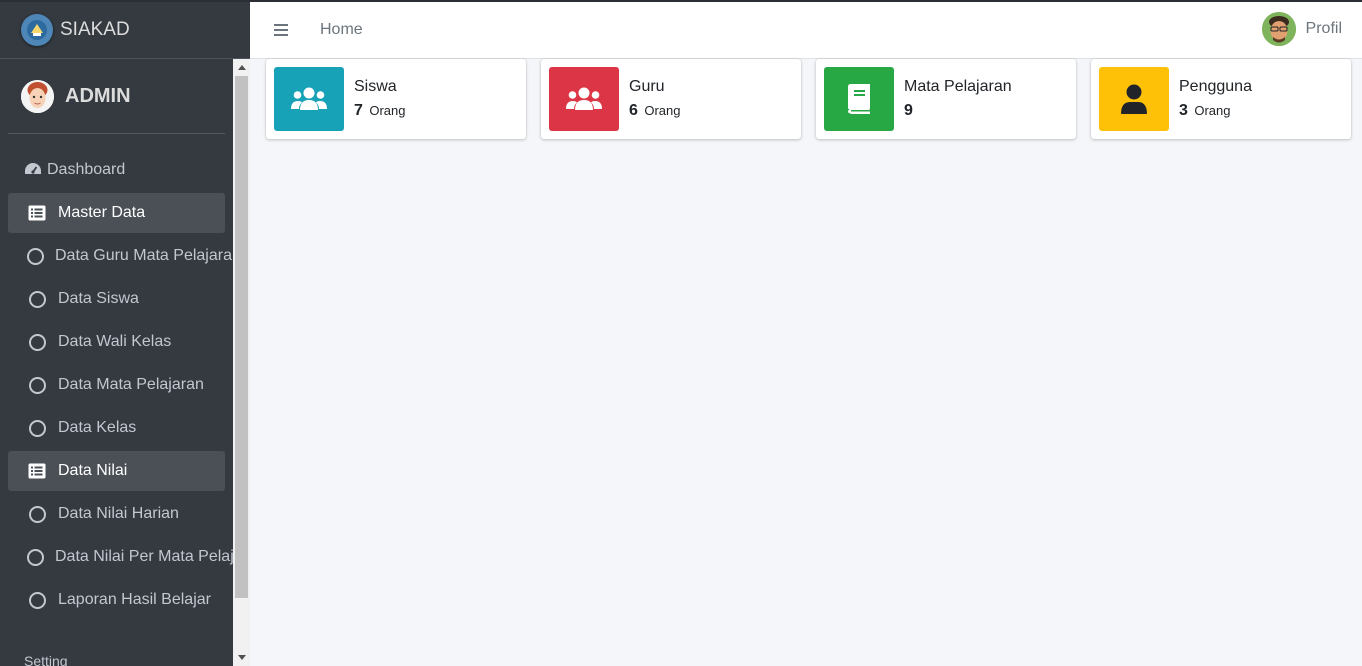  I want to click on nav-label: Data Mata Pelajaran, so click(131, 384).